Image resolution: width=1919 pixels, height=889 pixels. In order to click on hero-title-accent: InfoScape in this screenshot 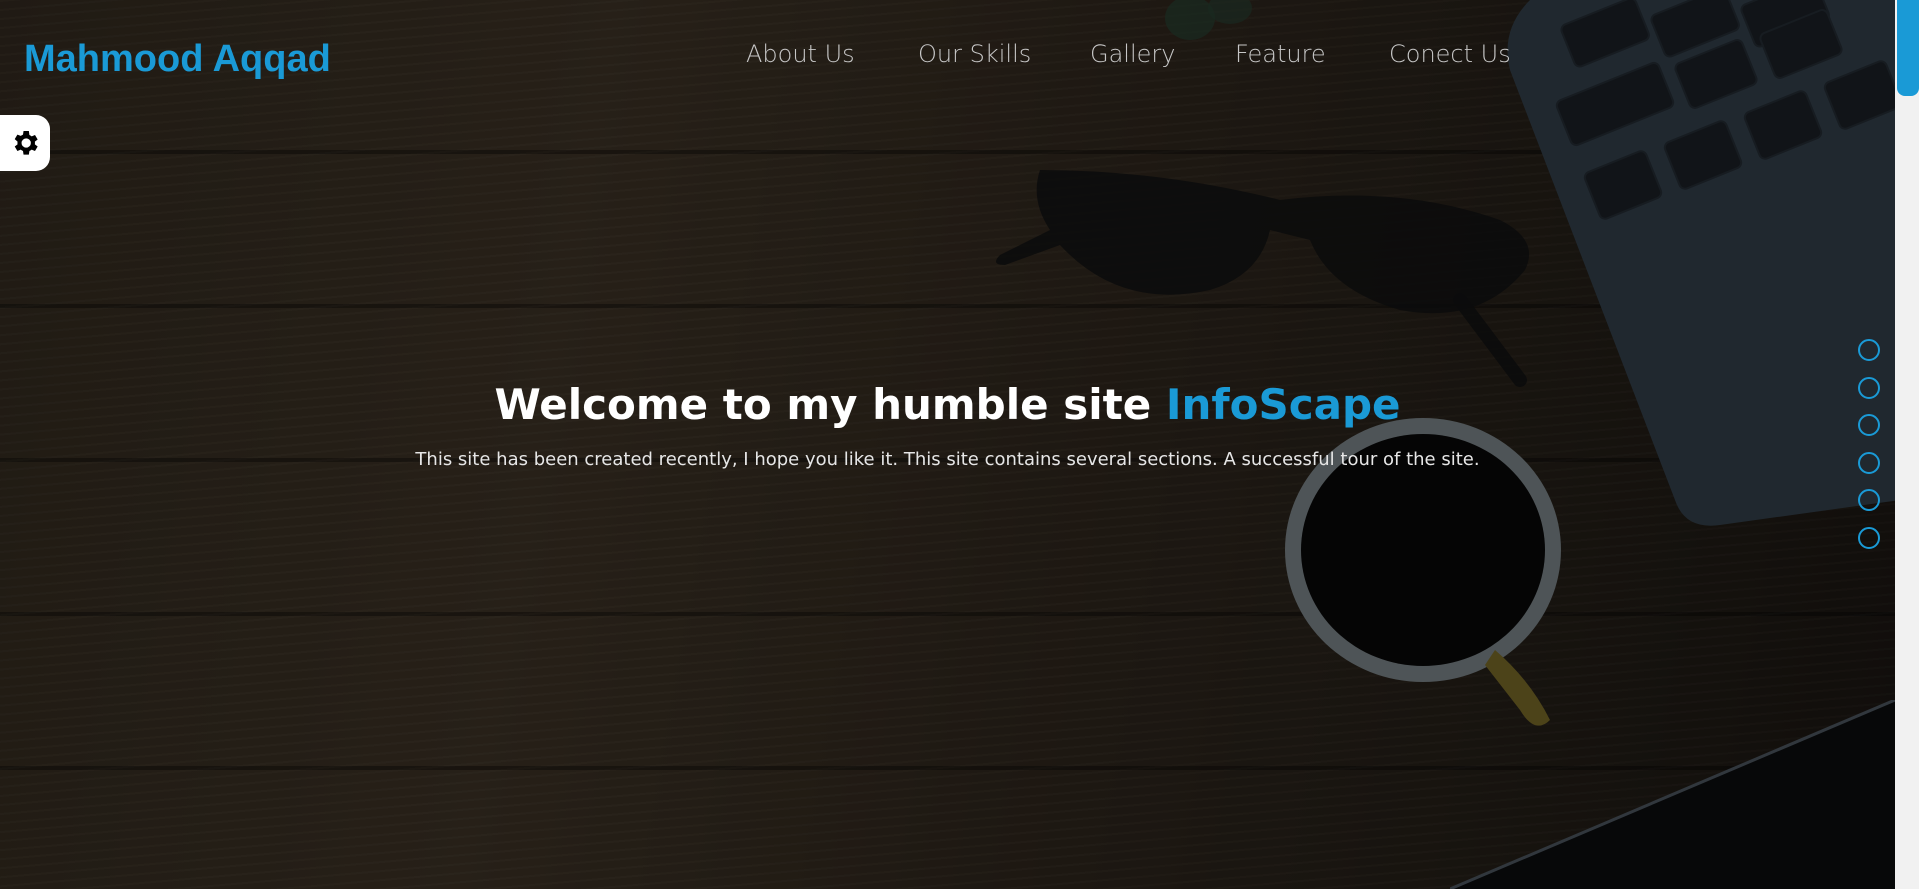, I will do `click(1283, 404)`.